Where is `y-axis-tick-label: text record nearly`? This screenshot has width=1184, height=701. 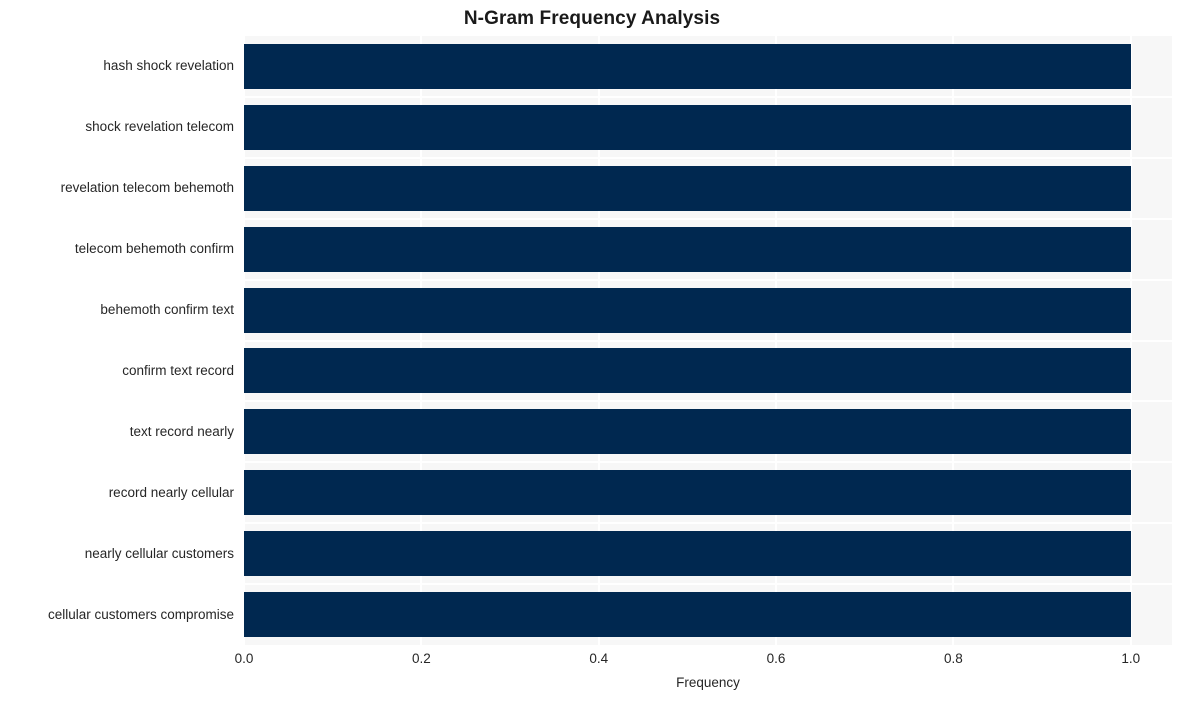
y-axis-tick-label: text record nearly is located at coordinates (181, 431).